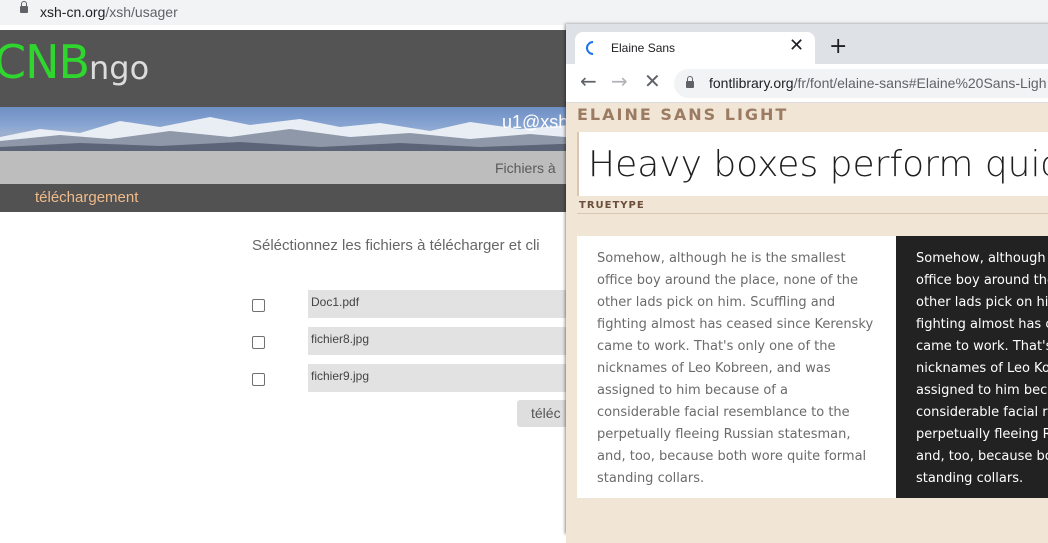  I want to click on url-path: /xsh/usager, so click(141, 12).